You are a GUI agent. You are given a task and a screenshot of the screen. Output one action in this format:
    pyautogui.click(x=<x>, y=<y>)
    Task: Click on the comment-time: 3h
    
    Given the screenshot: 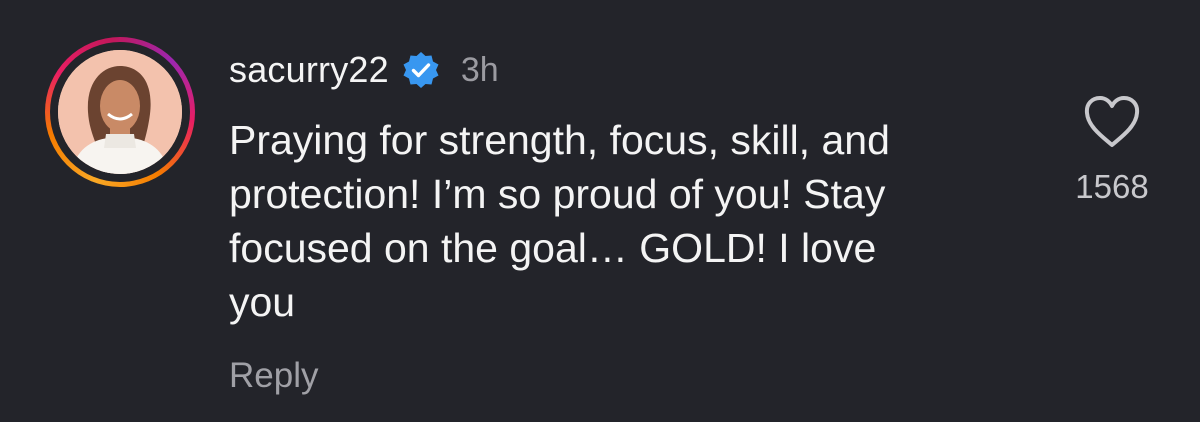 What is the action you would take?
    pyautogui.click(x=479, y=69)
    